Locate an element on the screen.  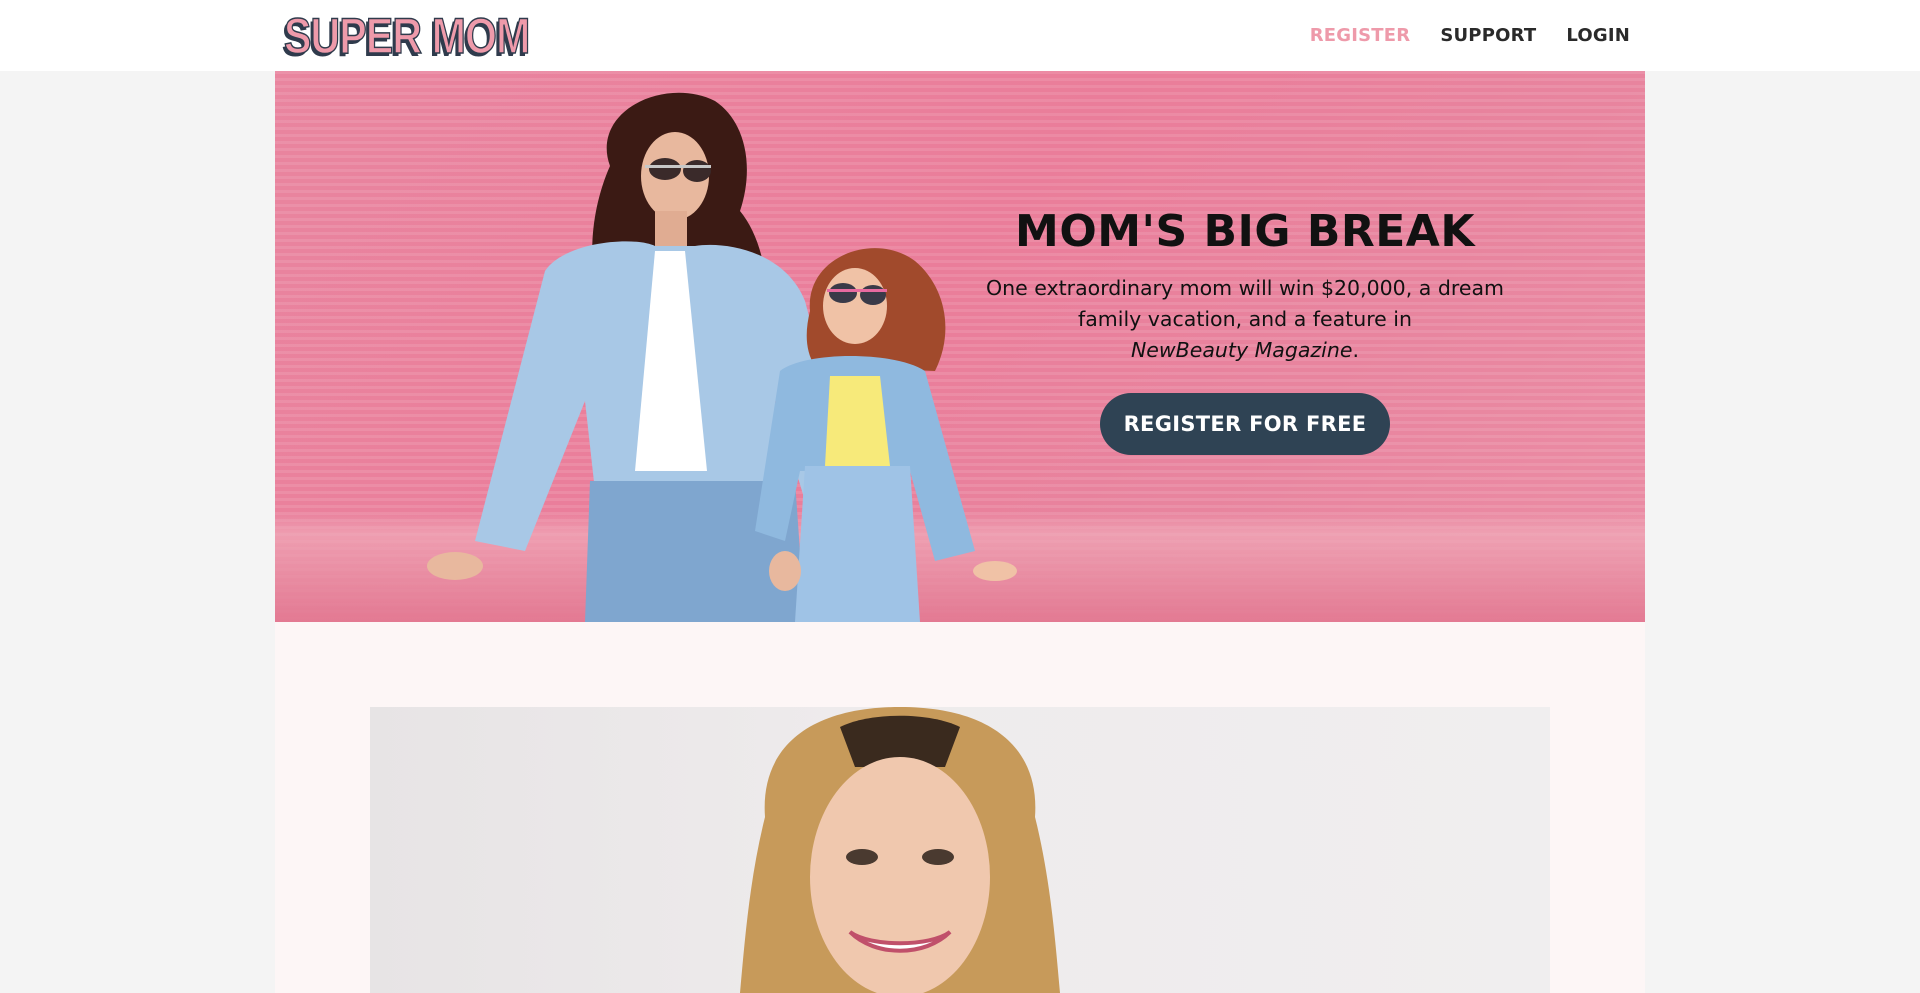
site-header: SUPER MOM REGISTER SUPPORT LOGIN is located at coordinates (960, 35).